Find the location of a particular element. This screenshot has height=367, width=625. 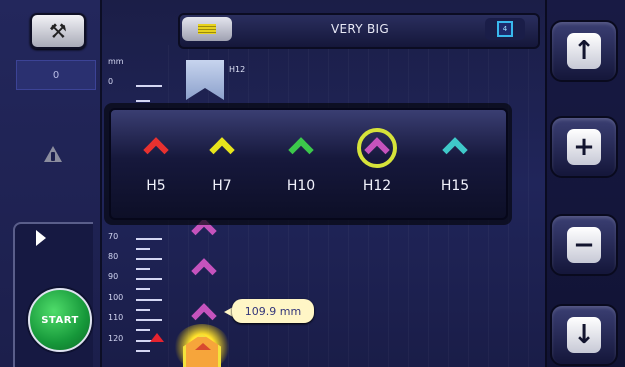

warning-exclamation is located at coordinates (53, 156).